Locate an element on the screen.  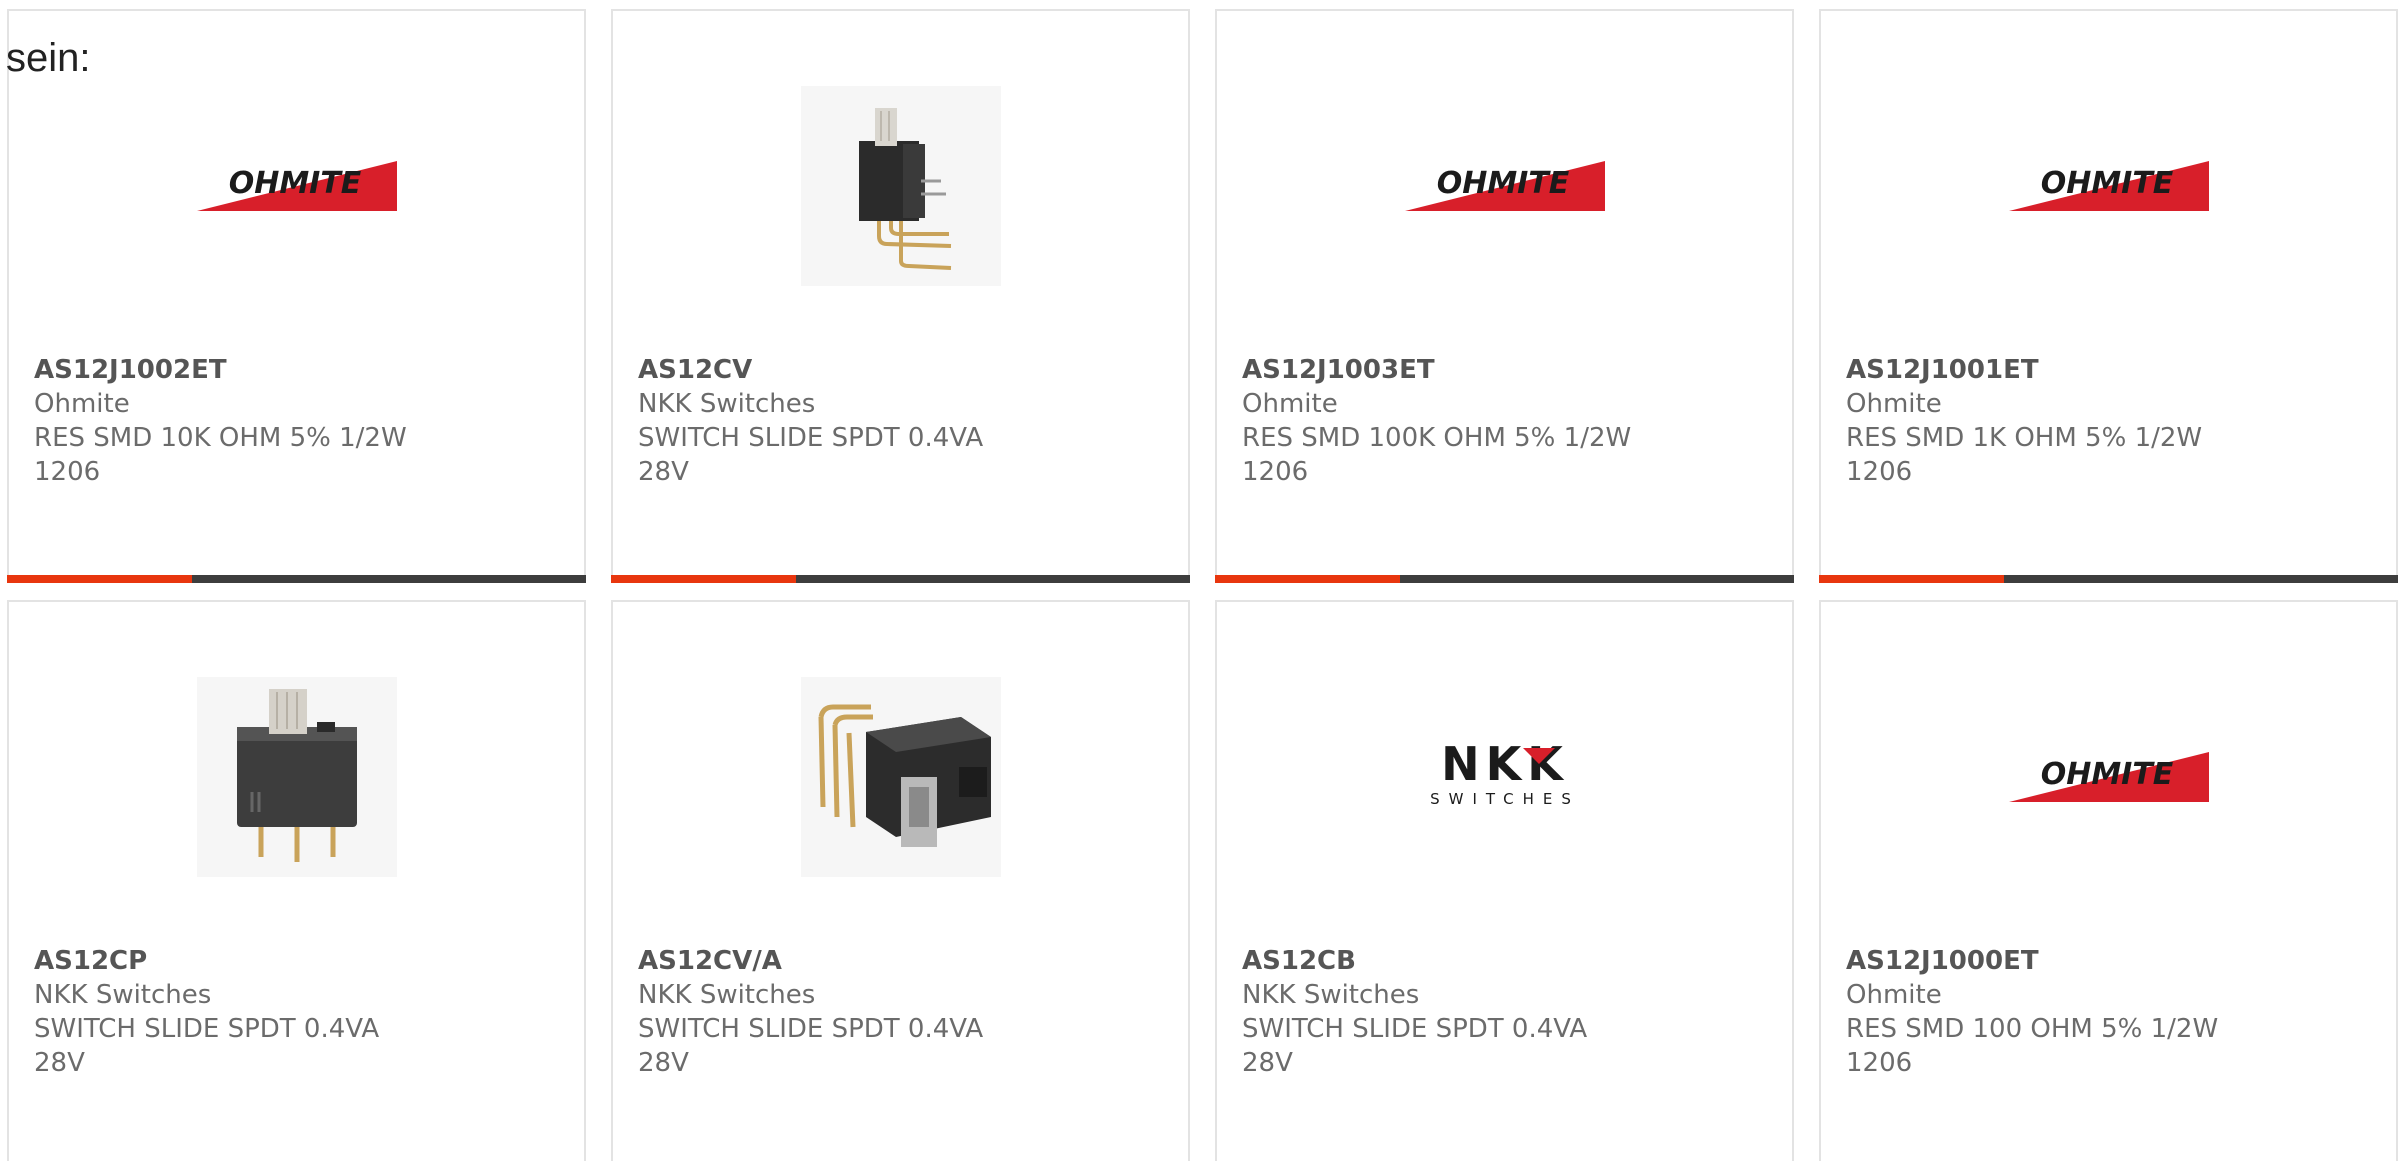
slide-switch-right-angle-photo-icon is located at coordinates (900, 777).